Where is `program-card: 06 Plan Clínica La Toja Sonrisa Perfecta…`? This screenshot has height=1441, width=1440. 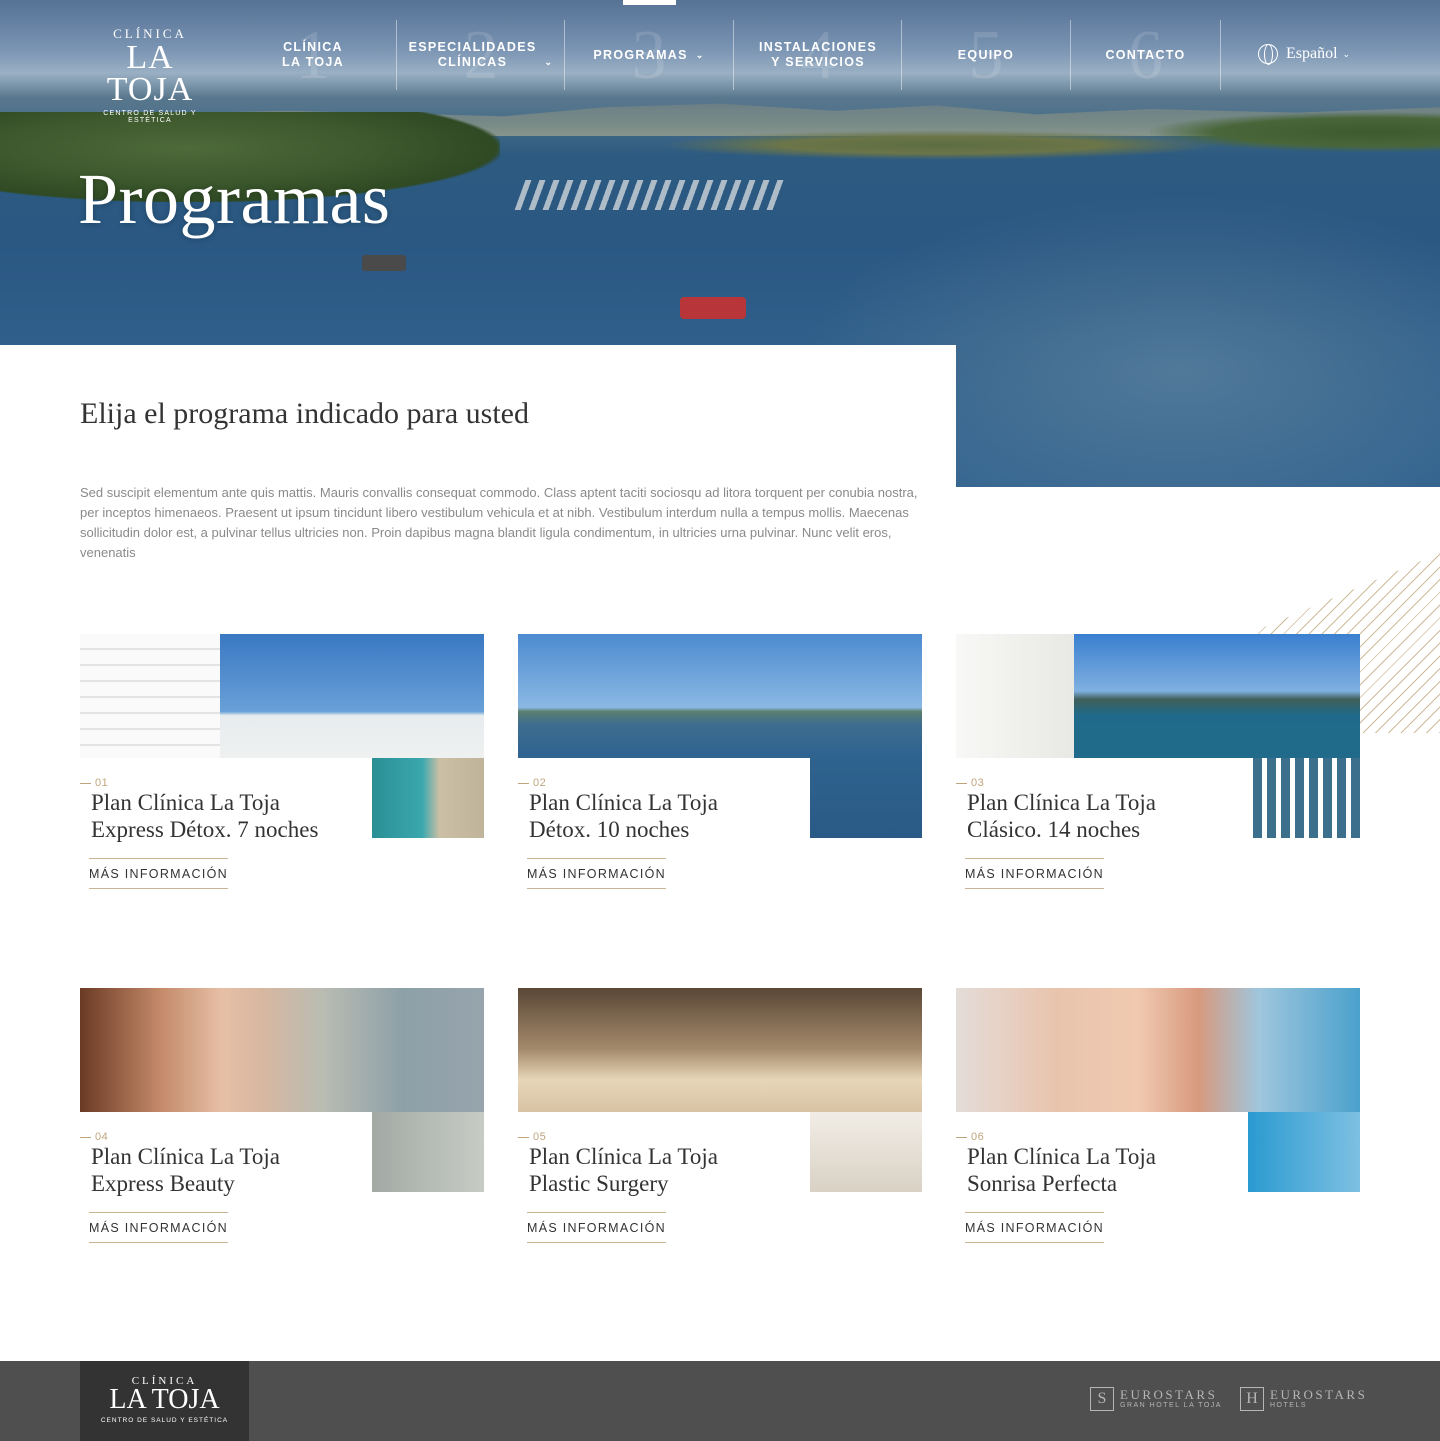
program-card: 06 Plan Clínica La Toja Sonrisa Perfecta… is located at coordinates (1158, 1119).